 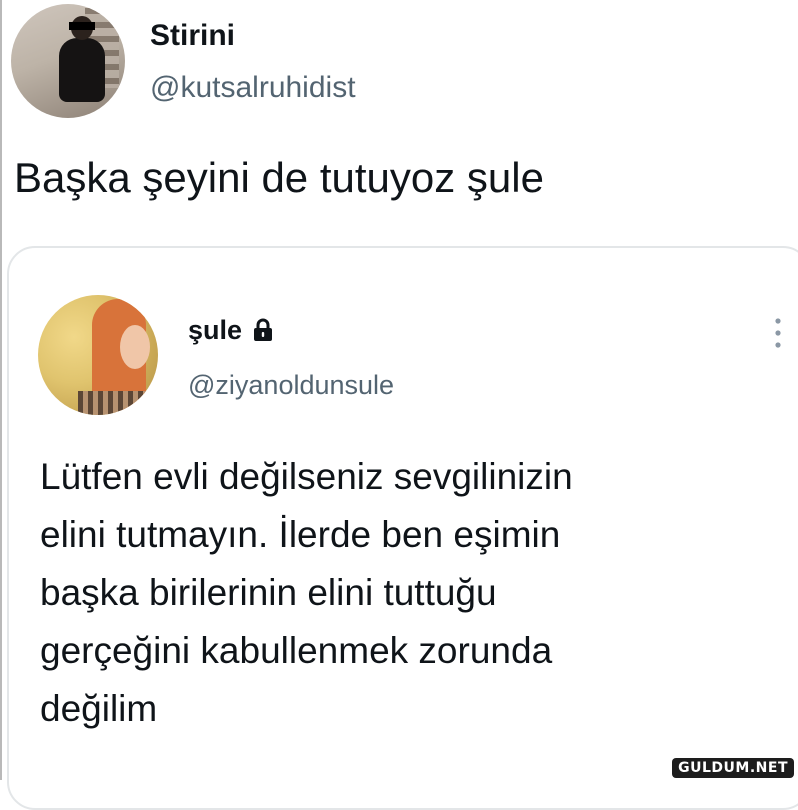 I want to click on avatar-pattern, so click(x=113, y=403).